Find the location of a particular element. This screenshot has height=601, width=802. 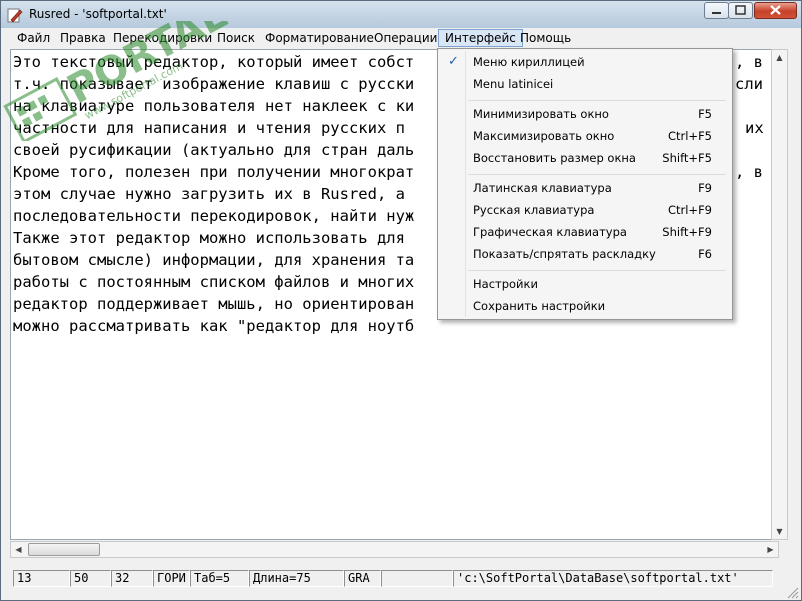

scroll-down-icon: ▼ is located at coordinates (779, 531).